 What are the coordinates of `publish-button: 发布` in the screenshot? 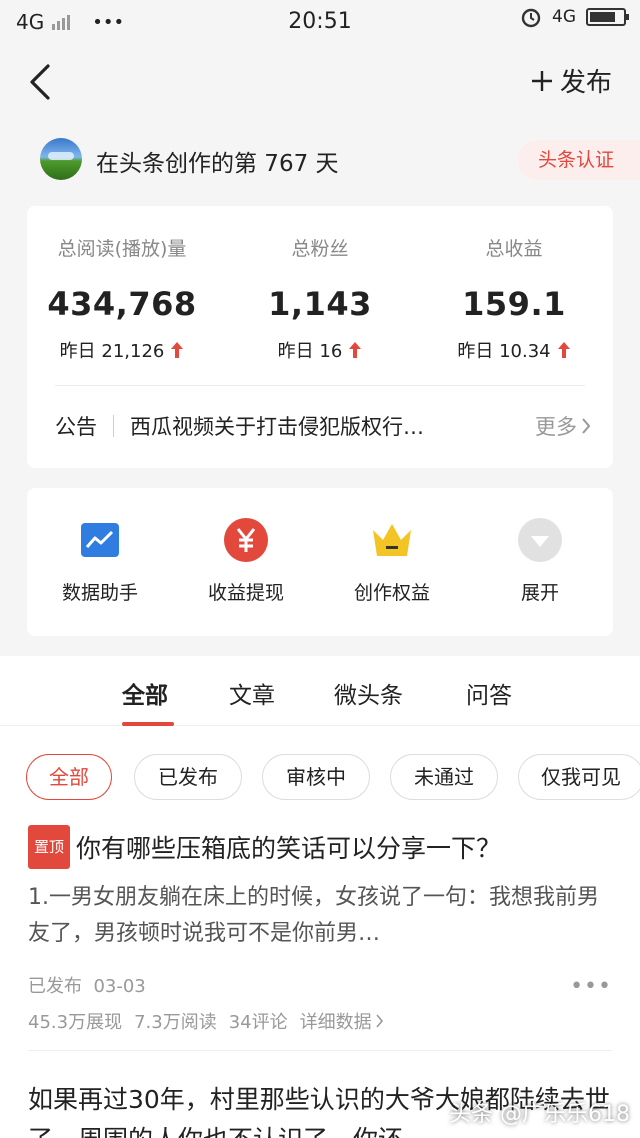 It's located at (571, 80).